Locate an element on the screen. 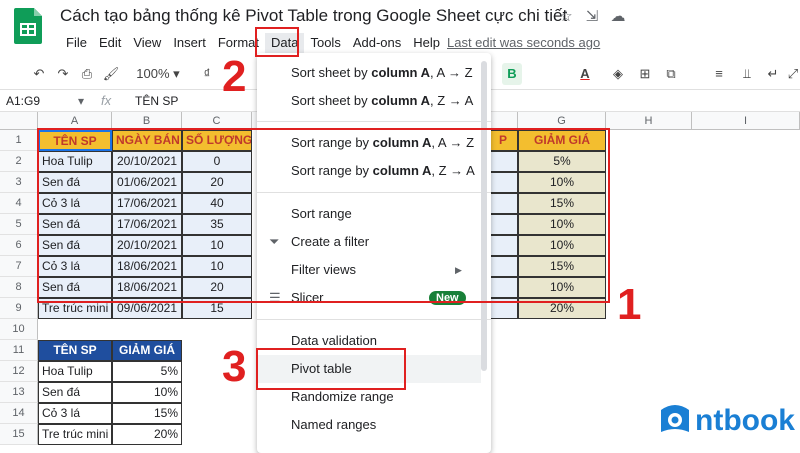 Image resolution: width=800 pixels, height=453 pixels. borders-icon: ⊞ is located at coordinates (645, 74).